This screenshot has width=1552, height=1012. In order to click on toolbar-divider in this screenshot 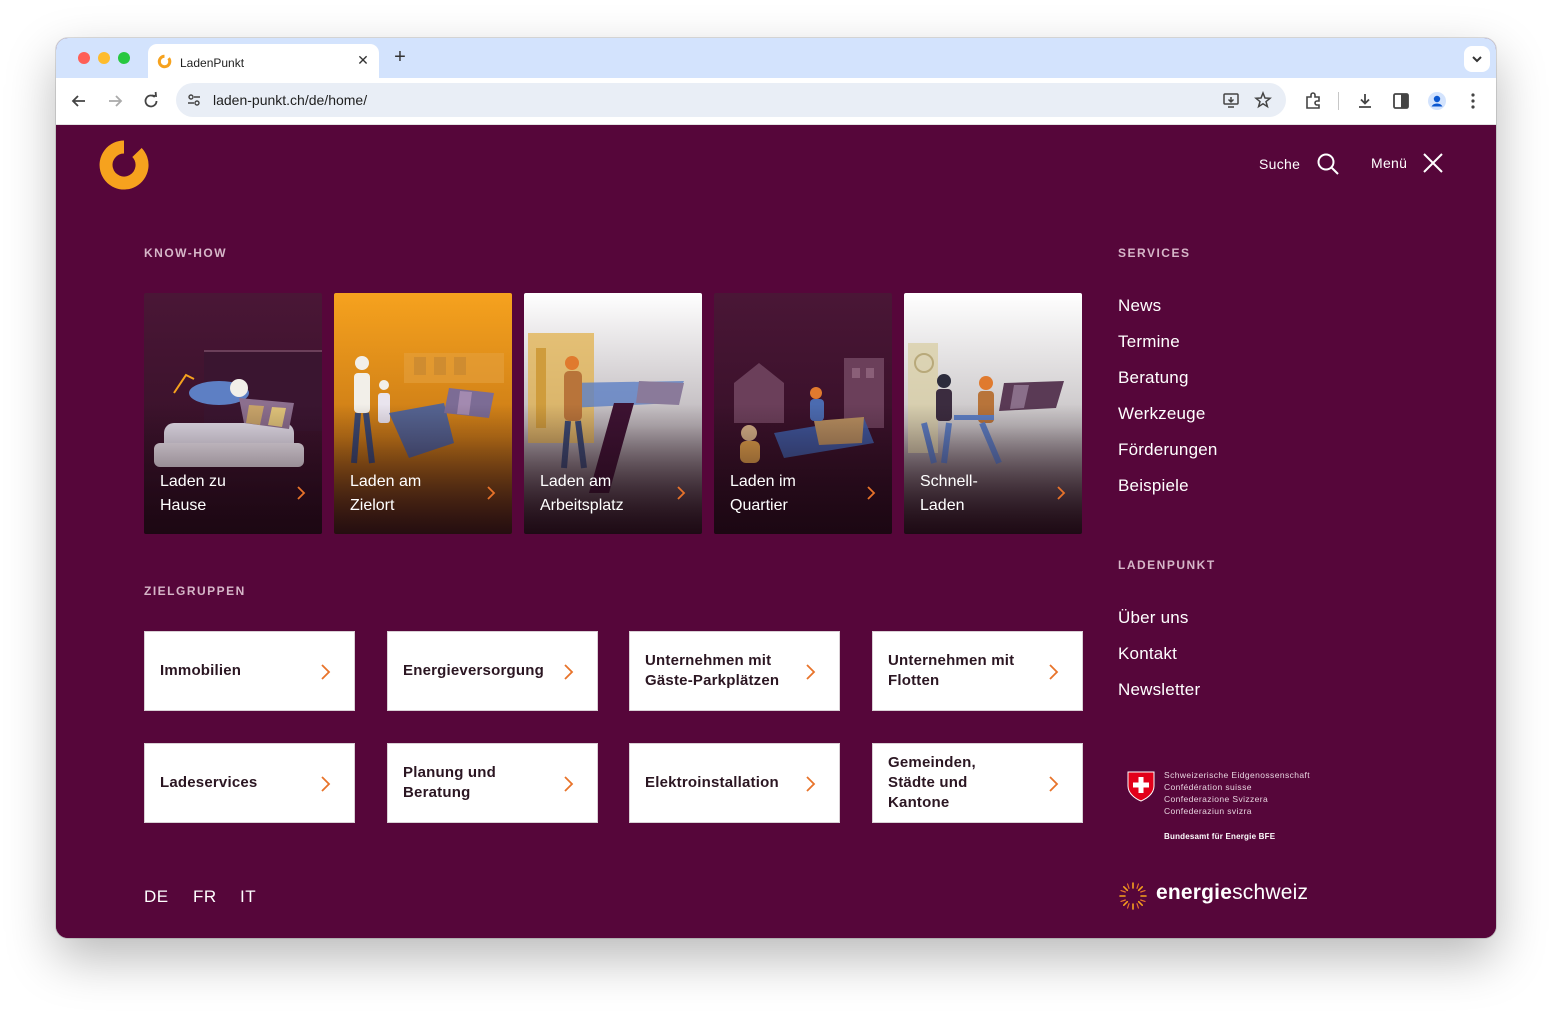, I will do `click(1338, 101)`.